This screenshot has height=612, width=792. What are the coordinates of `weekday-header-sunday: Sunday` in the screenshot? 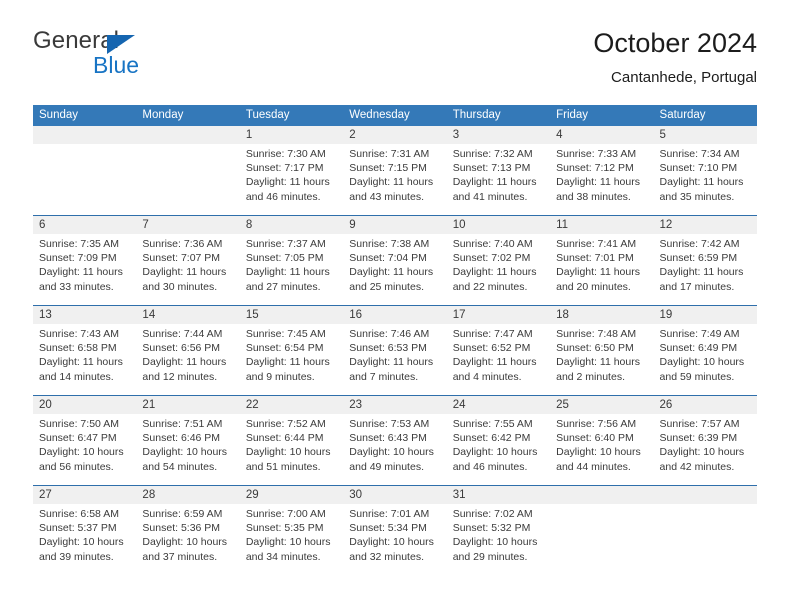 It's located at (59, 115).